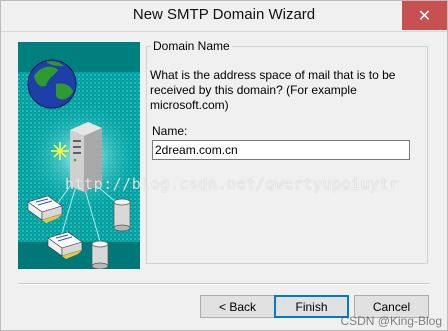 Image resolution: width=448 pixels, height=331 pixels. I want to click on finish-button: Finish, so click(311, 306).